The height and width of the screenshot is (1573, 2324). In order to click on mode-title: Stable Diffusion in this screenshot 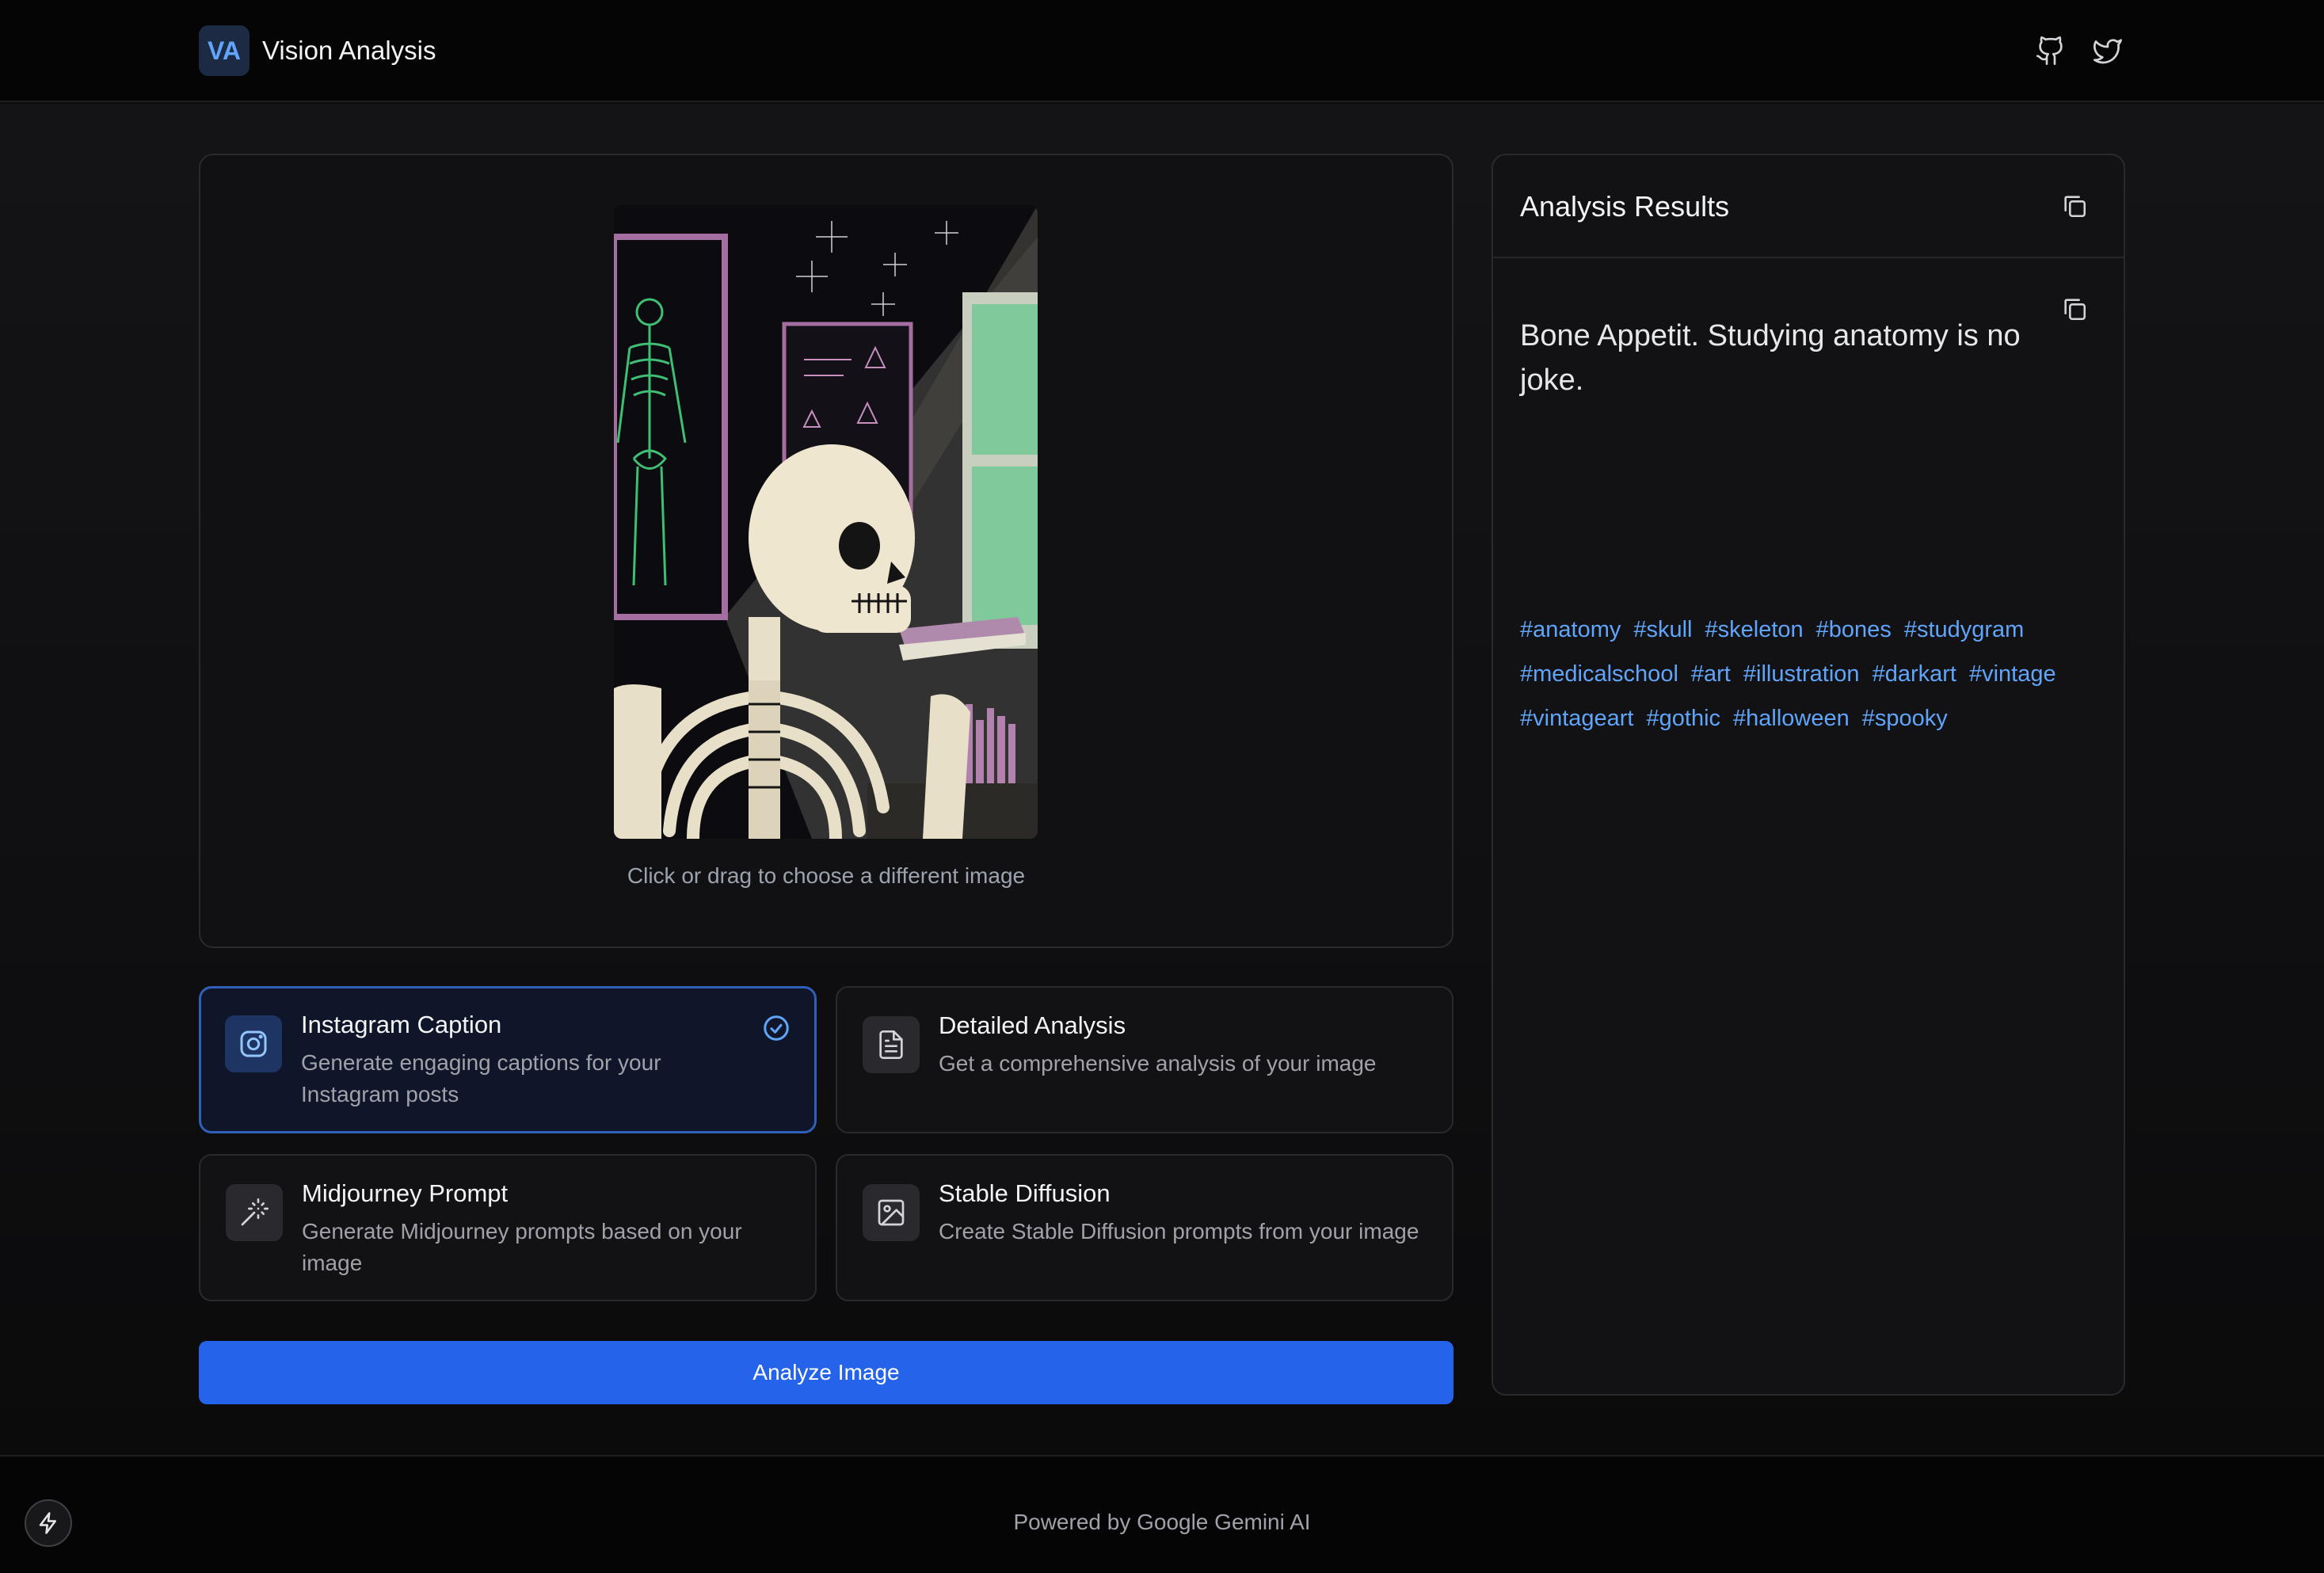, I will do `click(1025, 1193)`.